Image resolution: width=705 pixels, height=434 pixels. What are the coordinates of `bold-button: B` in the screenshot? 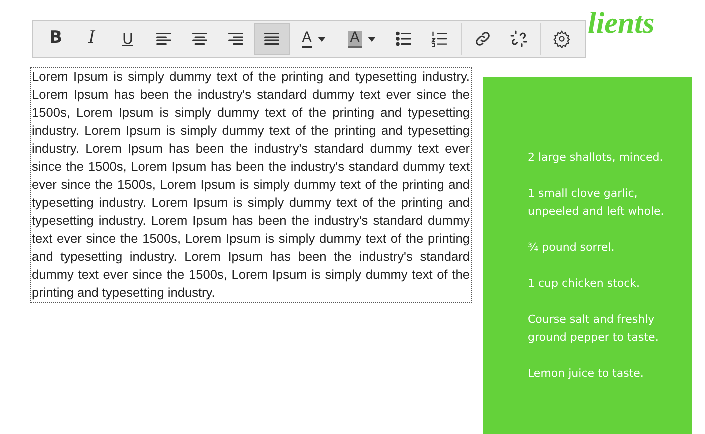 It's located at (56, 39).